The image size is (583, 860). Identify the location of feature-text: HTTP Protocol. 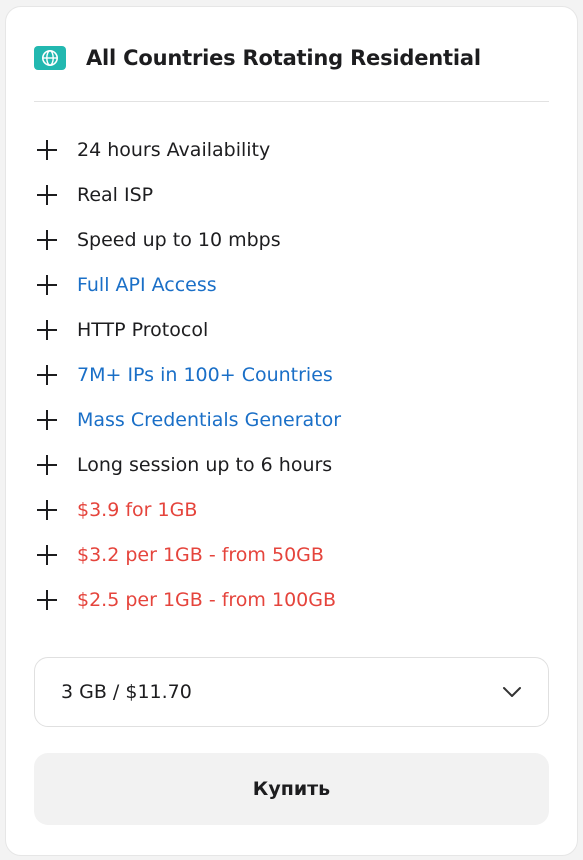
(143, 329).